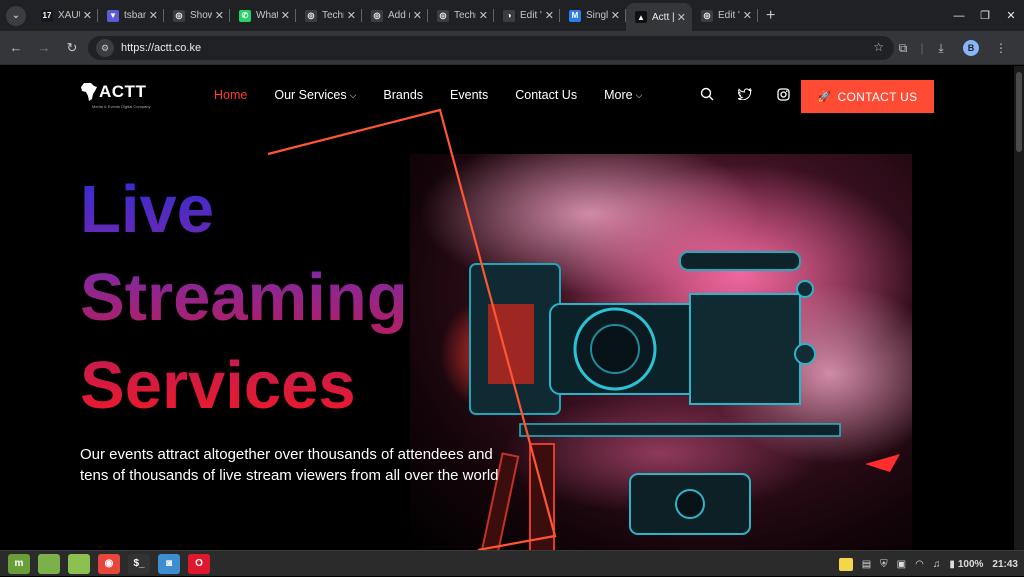 The image size is (1024, 577). Describe the element at coordinates (867, 96) in the screenshot. I see `contact-us-button: 🚀 CONTACT US` at that location.